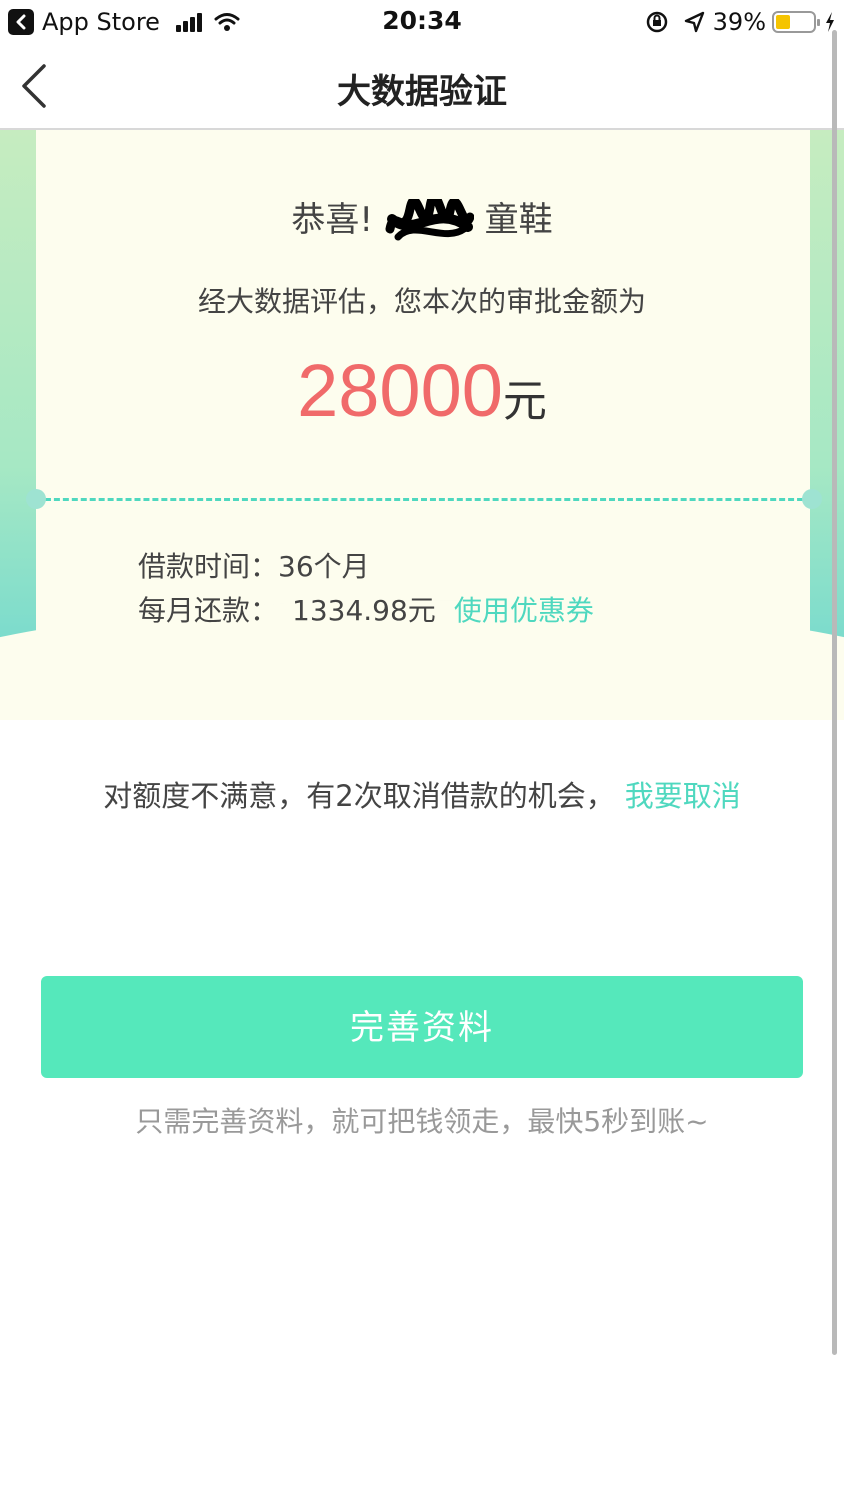 The height and width of the screenshot is (1500, 844). Describe the element at coordinates (524, 401) in the screenshot. I see `amount-unit: 元` at that location.